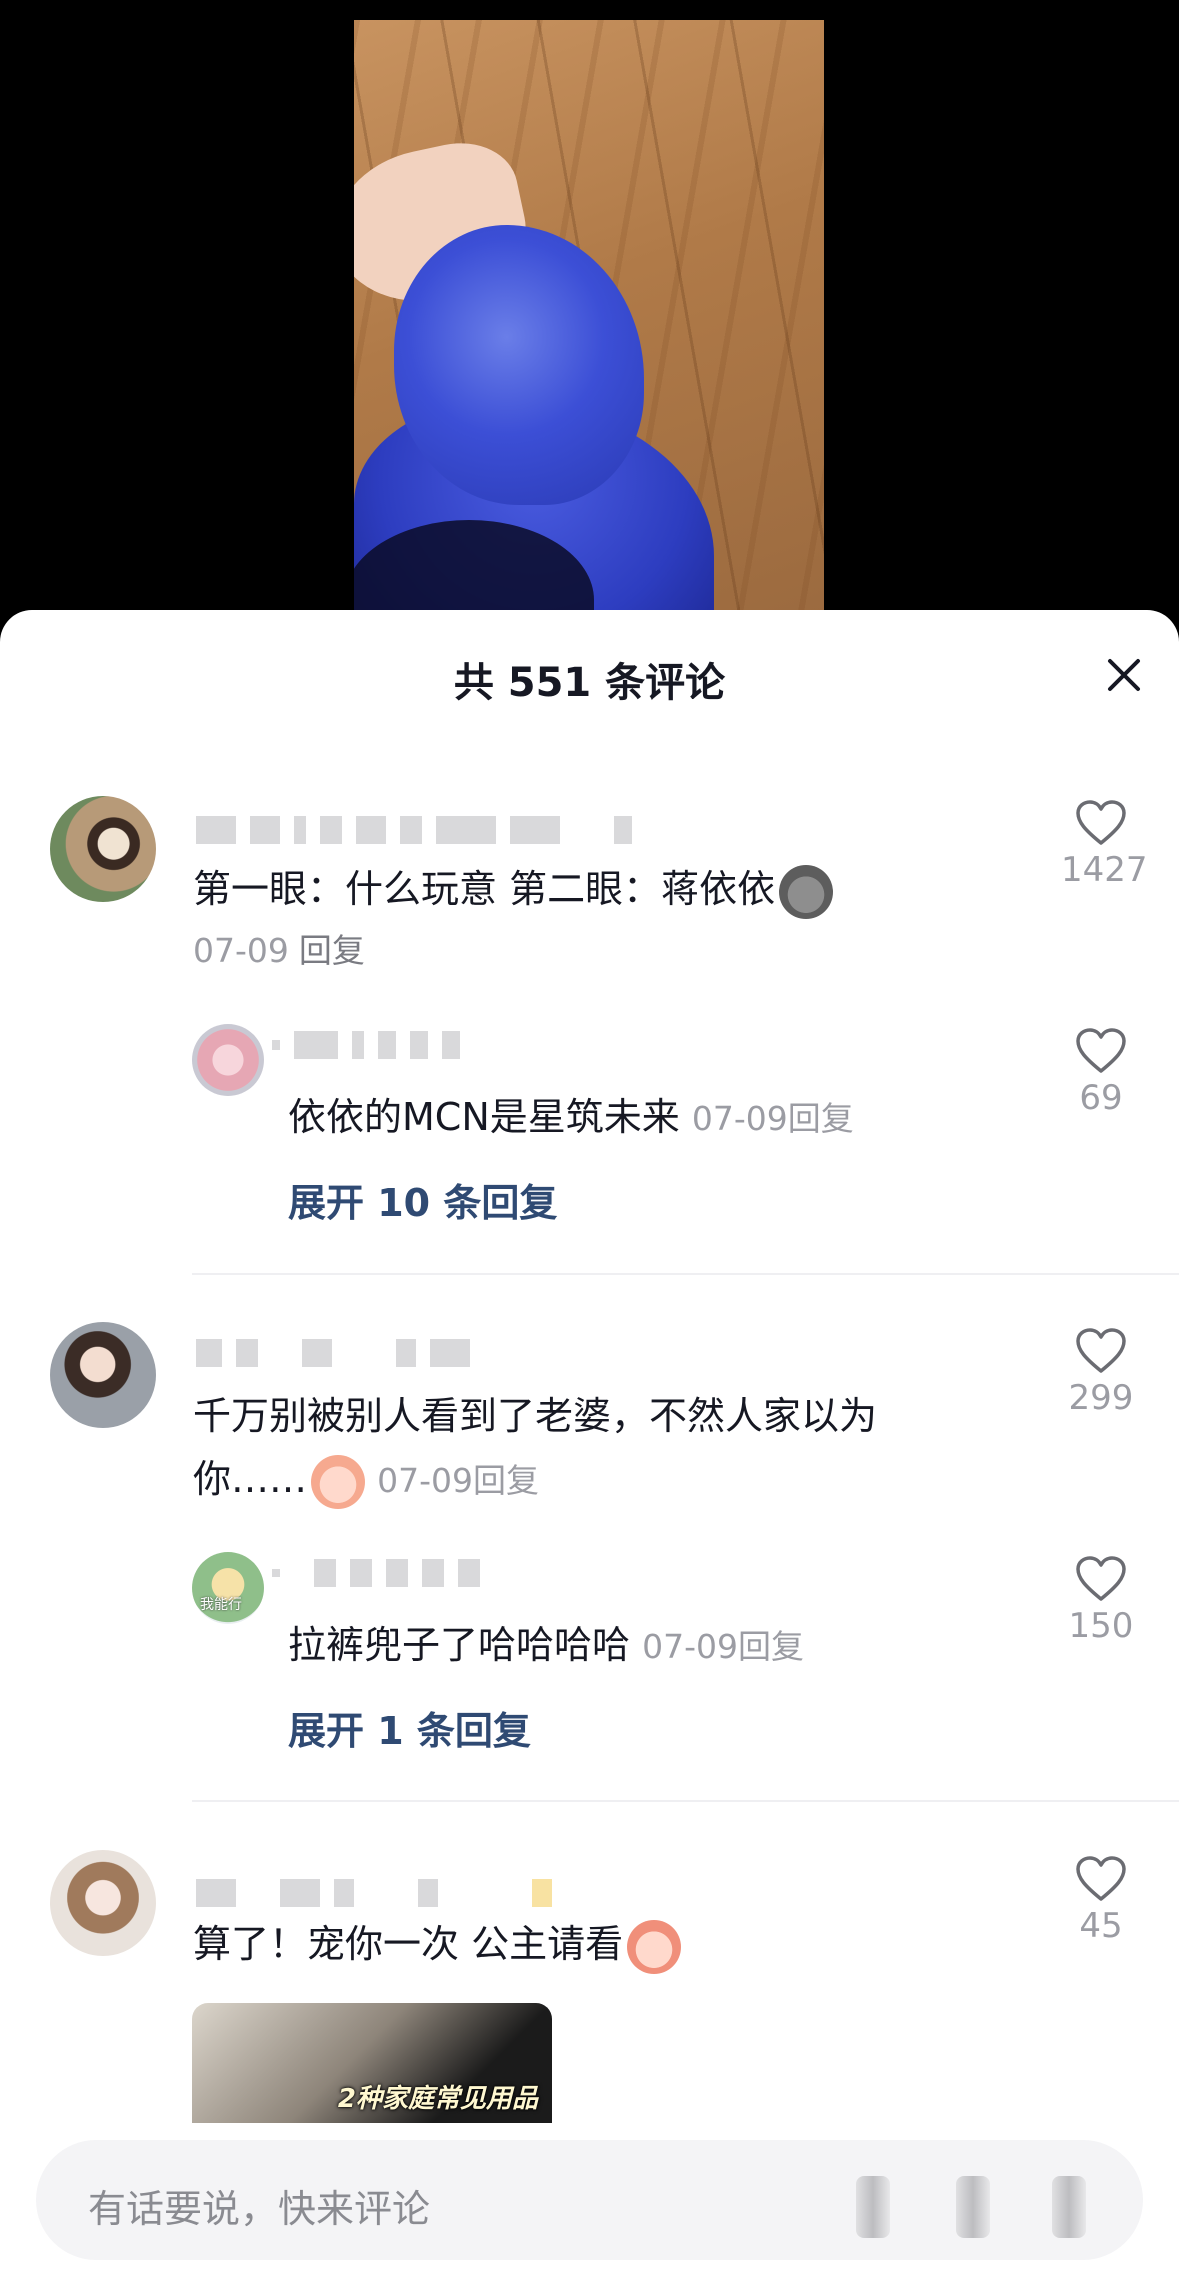 Image resolution: width=1179 pixels, height=2283 pixels. I want to click on reply-text: 拉裤兜子了哈哈哈哈 07-09回复, so click(546, 1646).